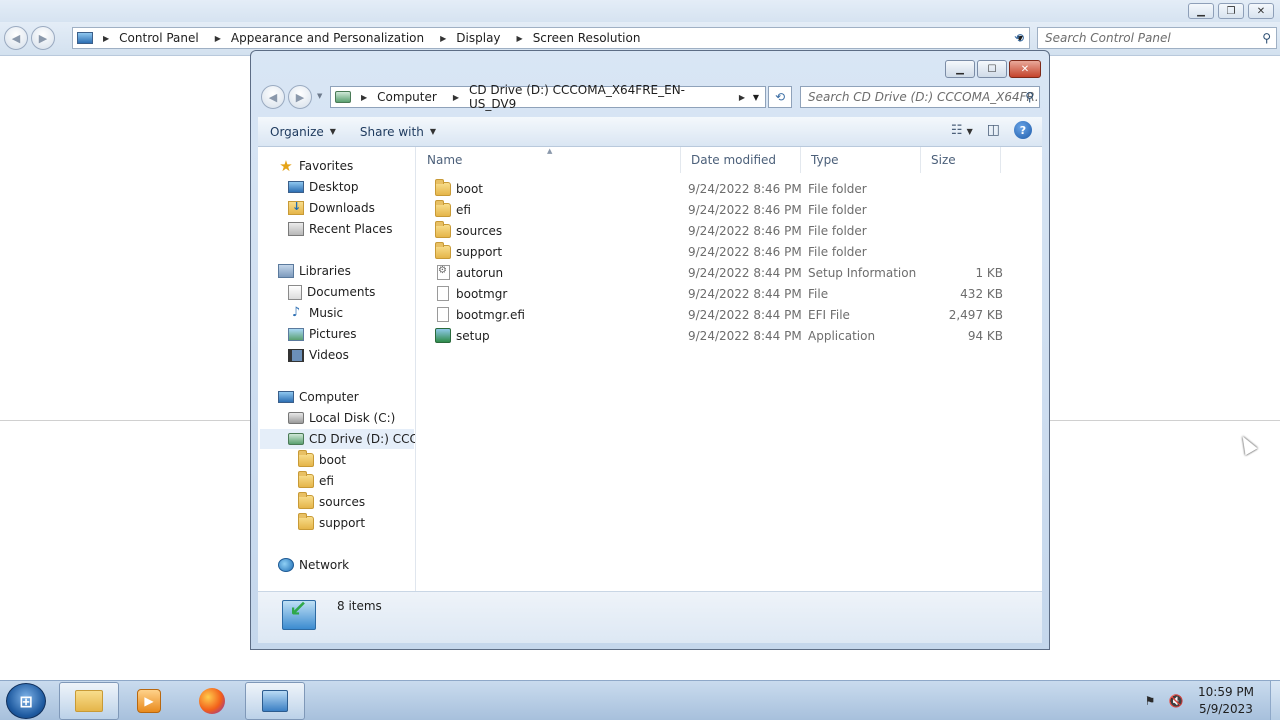  Describe the element at coordinates (1226, 701) in the screenshot. I see `clock: 10:59 PM 5/9/2023` at that location.